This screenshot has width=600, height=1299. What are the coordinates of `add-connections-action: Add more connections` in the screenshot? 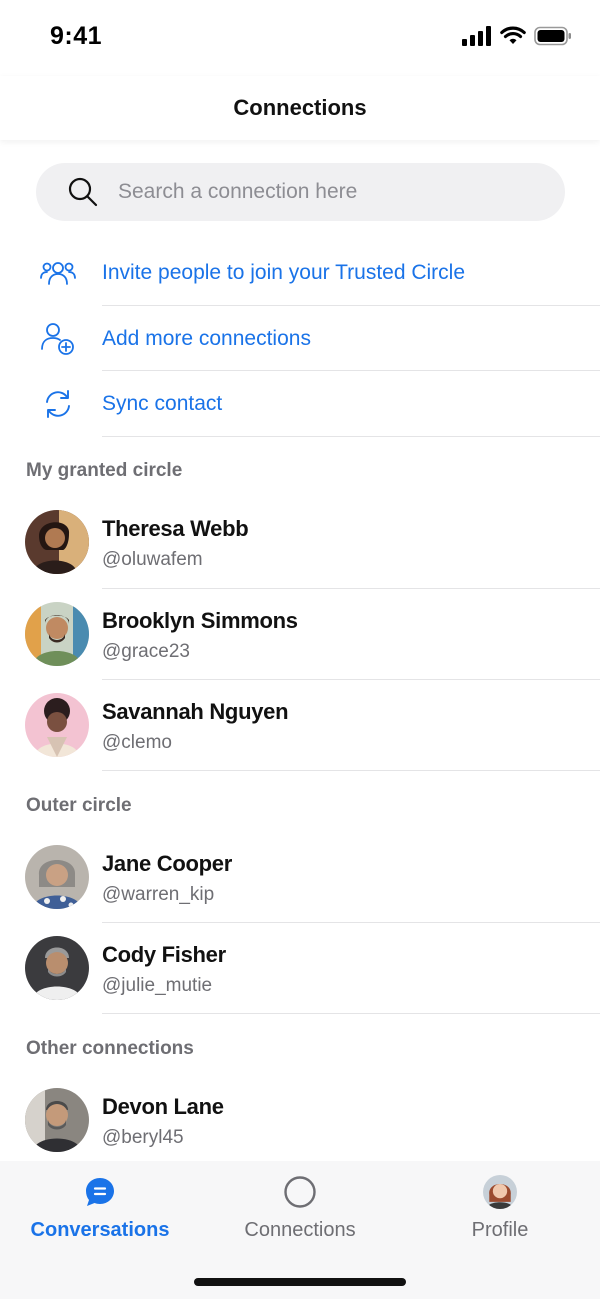 It's located at (300, 339).